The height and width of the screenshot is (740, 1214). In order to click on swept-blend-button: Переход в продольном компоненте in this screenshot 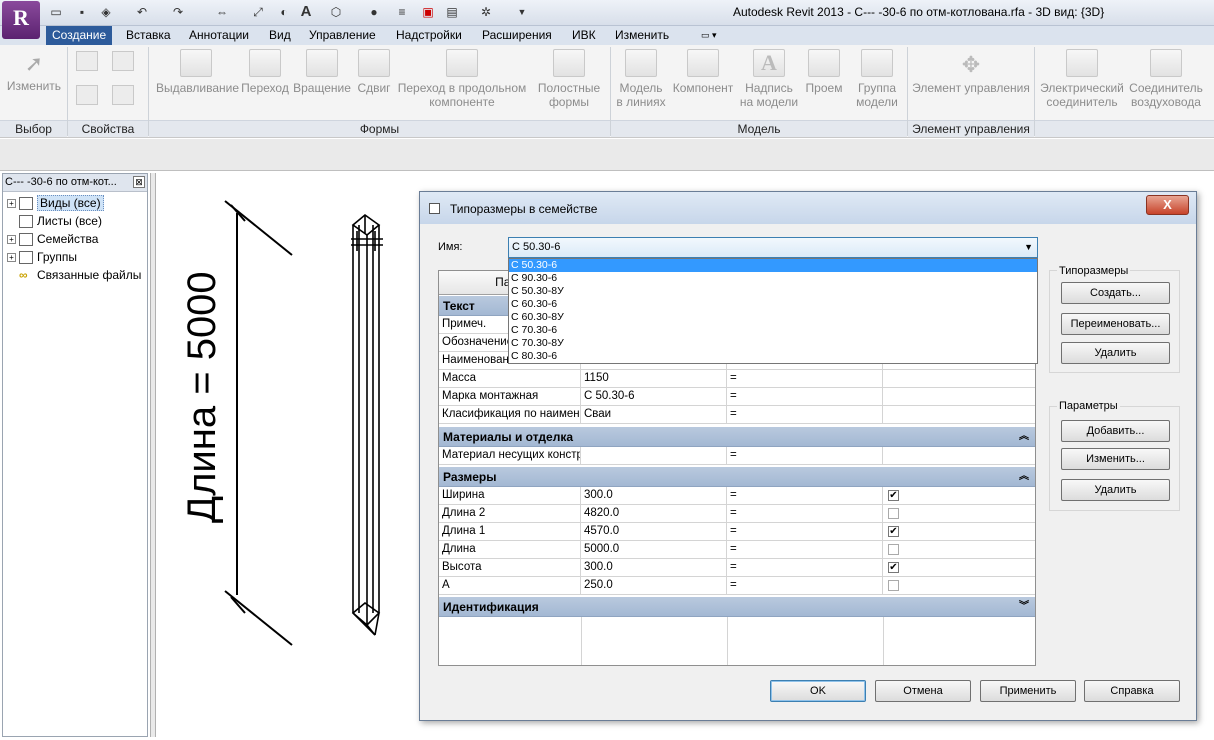, I will do `click(462, 79)`.